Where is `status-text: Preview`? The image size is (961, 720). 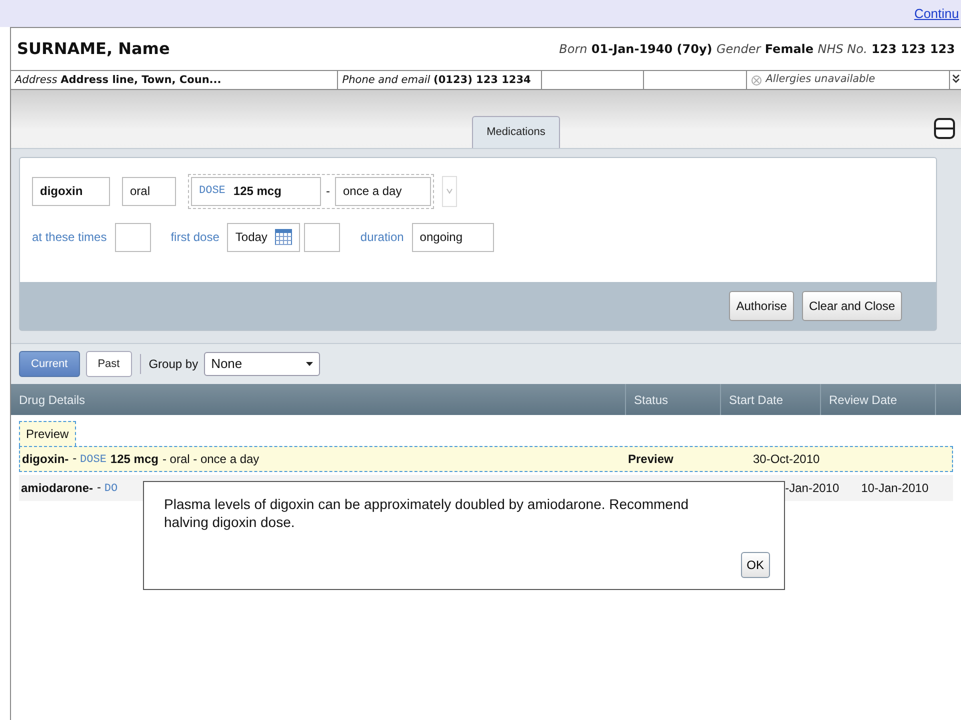 status-text: Preview is located at coordinates (651, 459).